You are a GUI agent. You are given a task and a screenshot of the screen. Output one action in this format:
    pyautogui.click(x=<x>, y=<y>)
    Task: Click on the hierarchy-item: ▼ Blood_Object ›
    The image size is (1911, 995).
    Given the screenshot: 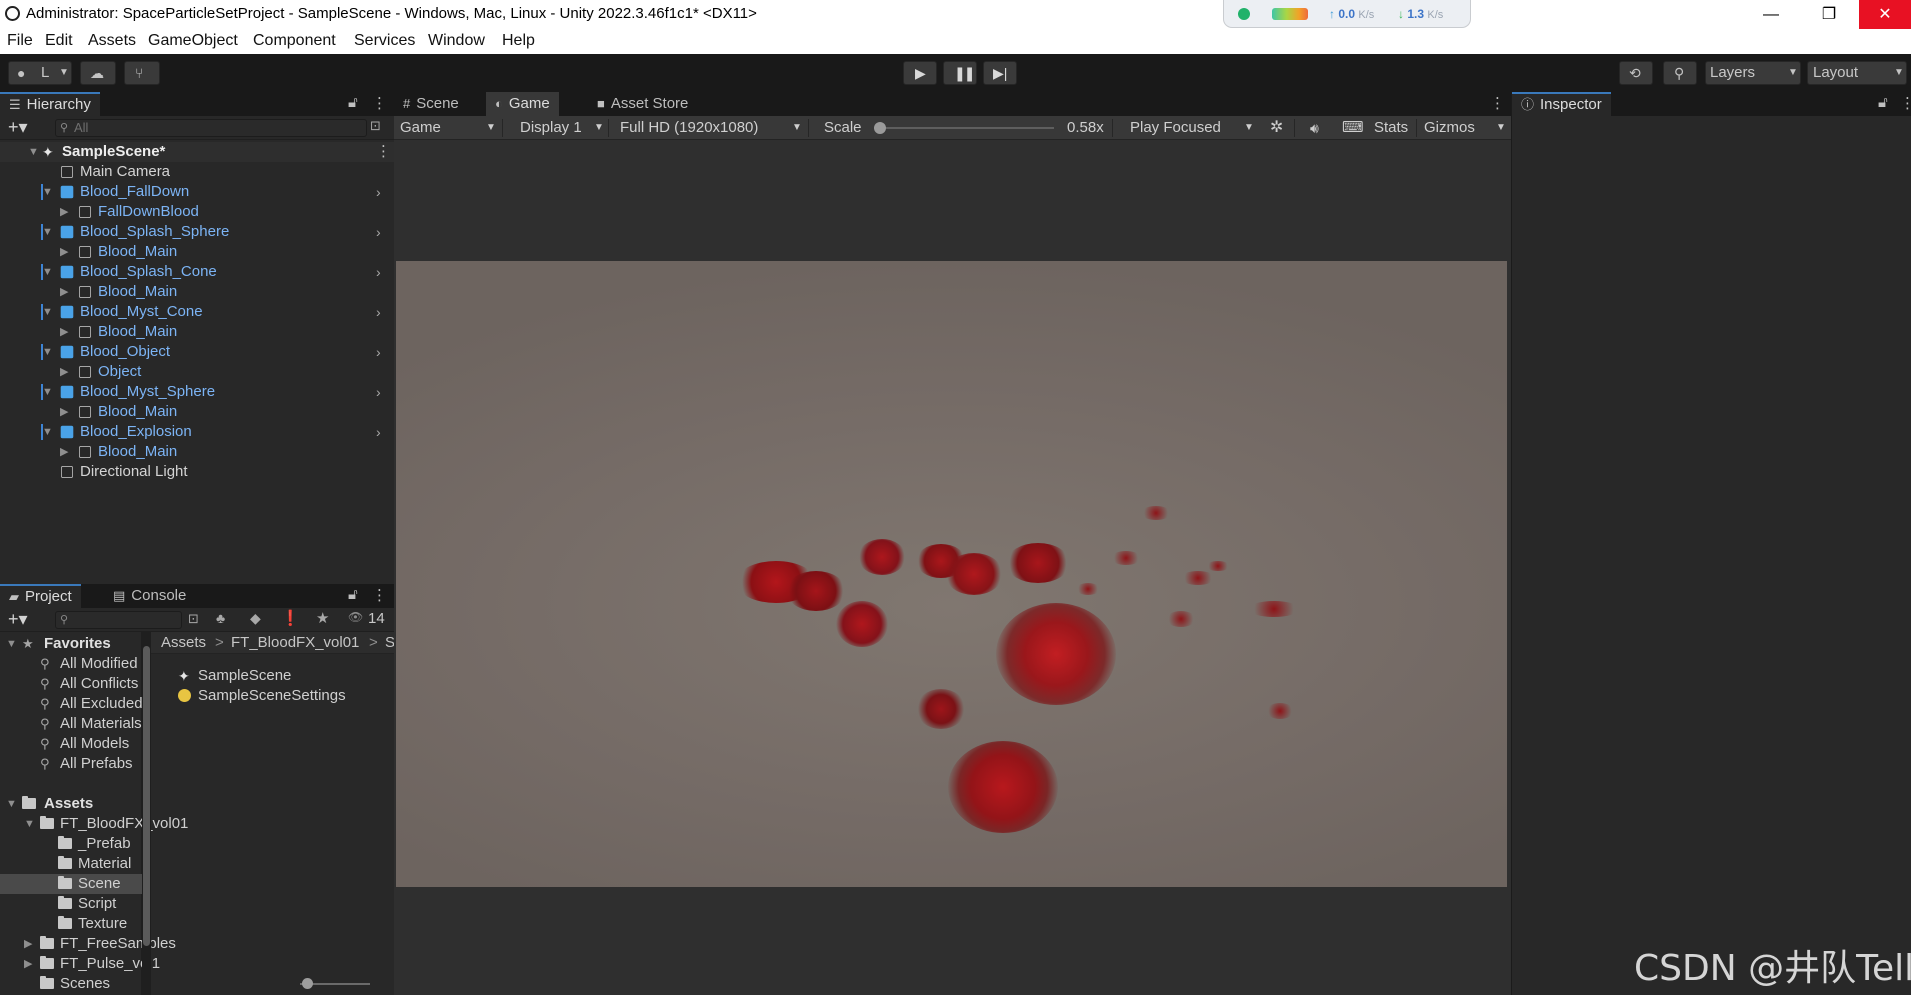 What is the action you would take?
    pyautogui.click(x=197, y=352)
    